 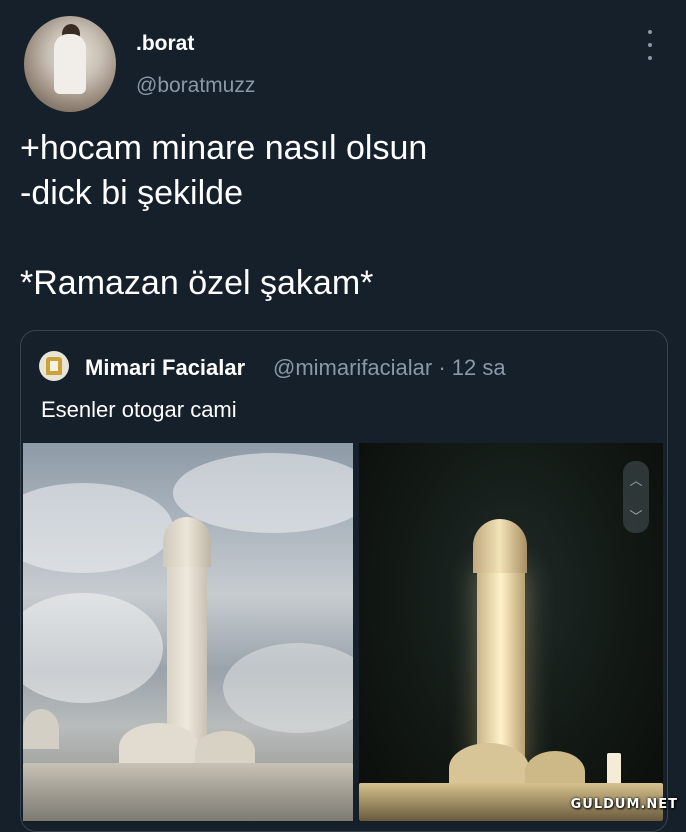 I want to click on chevron-down-icon: ﹀, so click(x=635, y=515).